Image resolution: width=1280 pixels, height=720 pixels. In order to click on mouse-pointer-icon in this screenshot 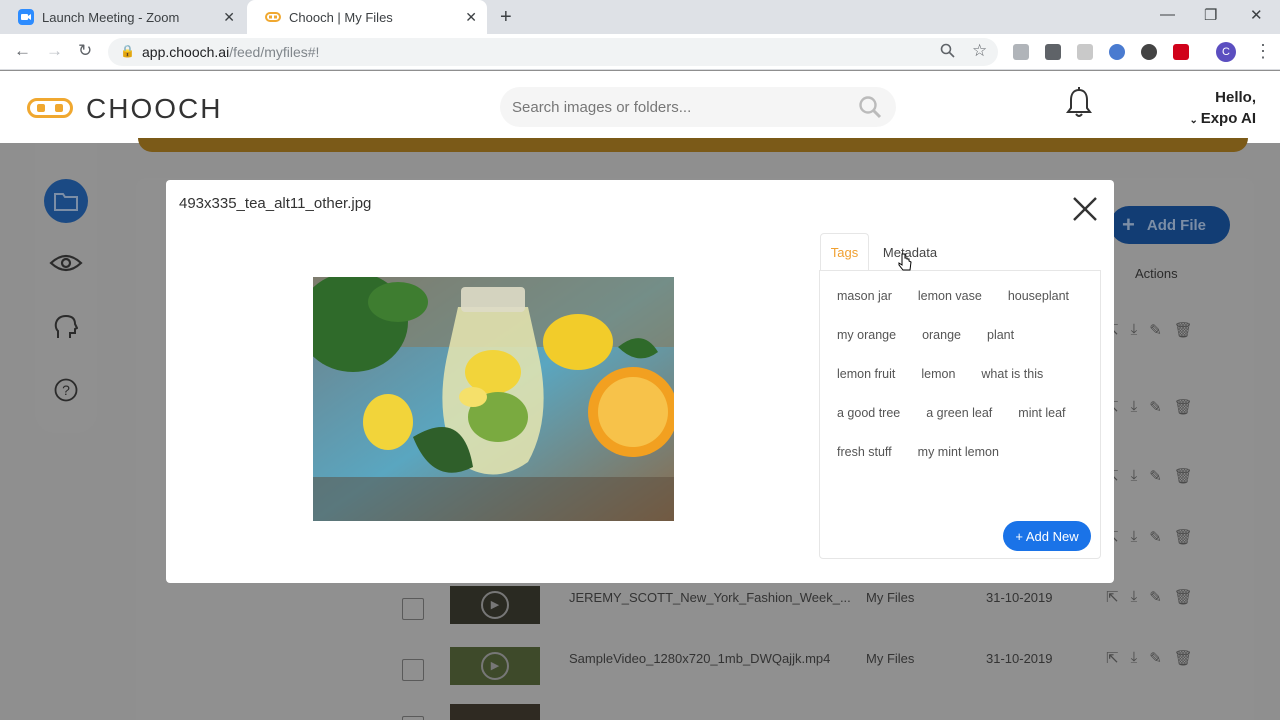, I will do `click(905, 264)`.